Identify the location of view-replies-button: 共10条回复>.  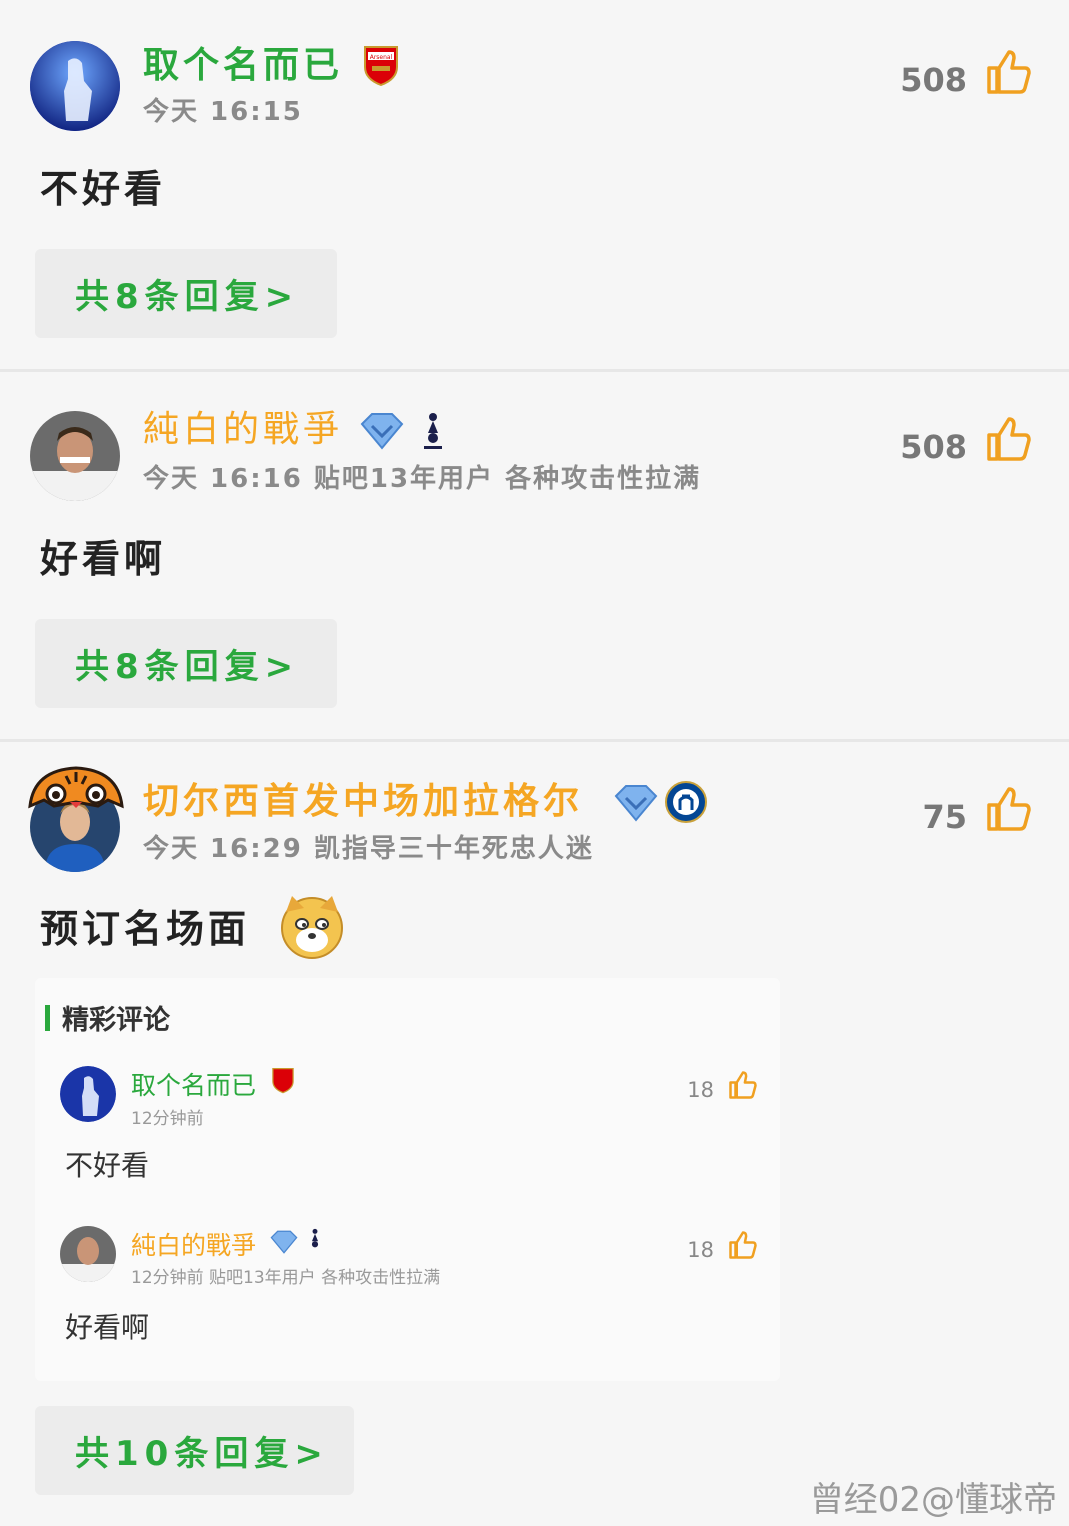
(194, 1450).